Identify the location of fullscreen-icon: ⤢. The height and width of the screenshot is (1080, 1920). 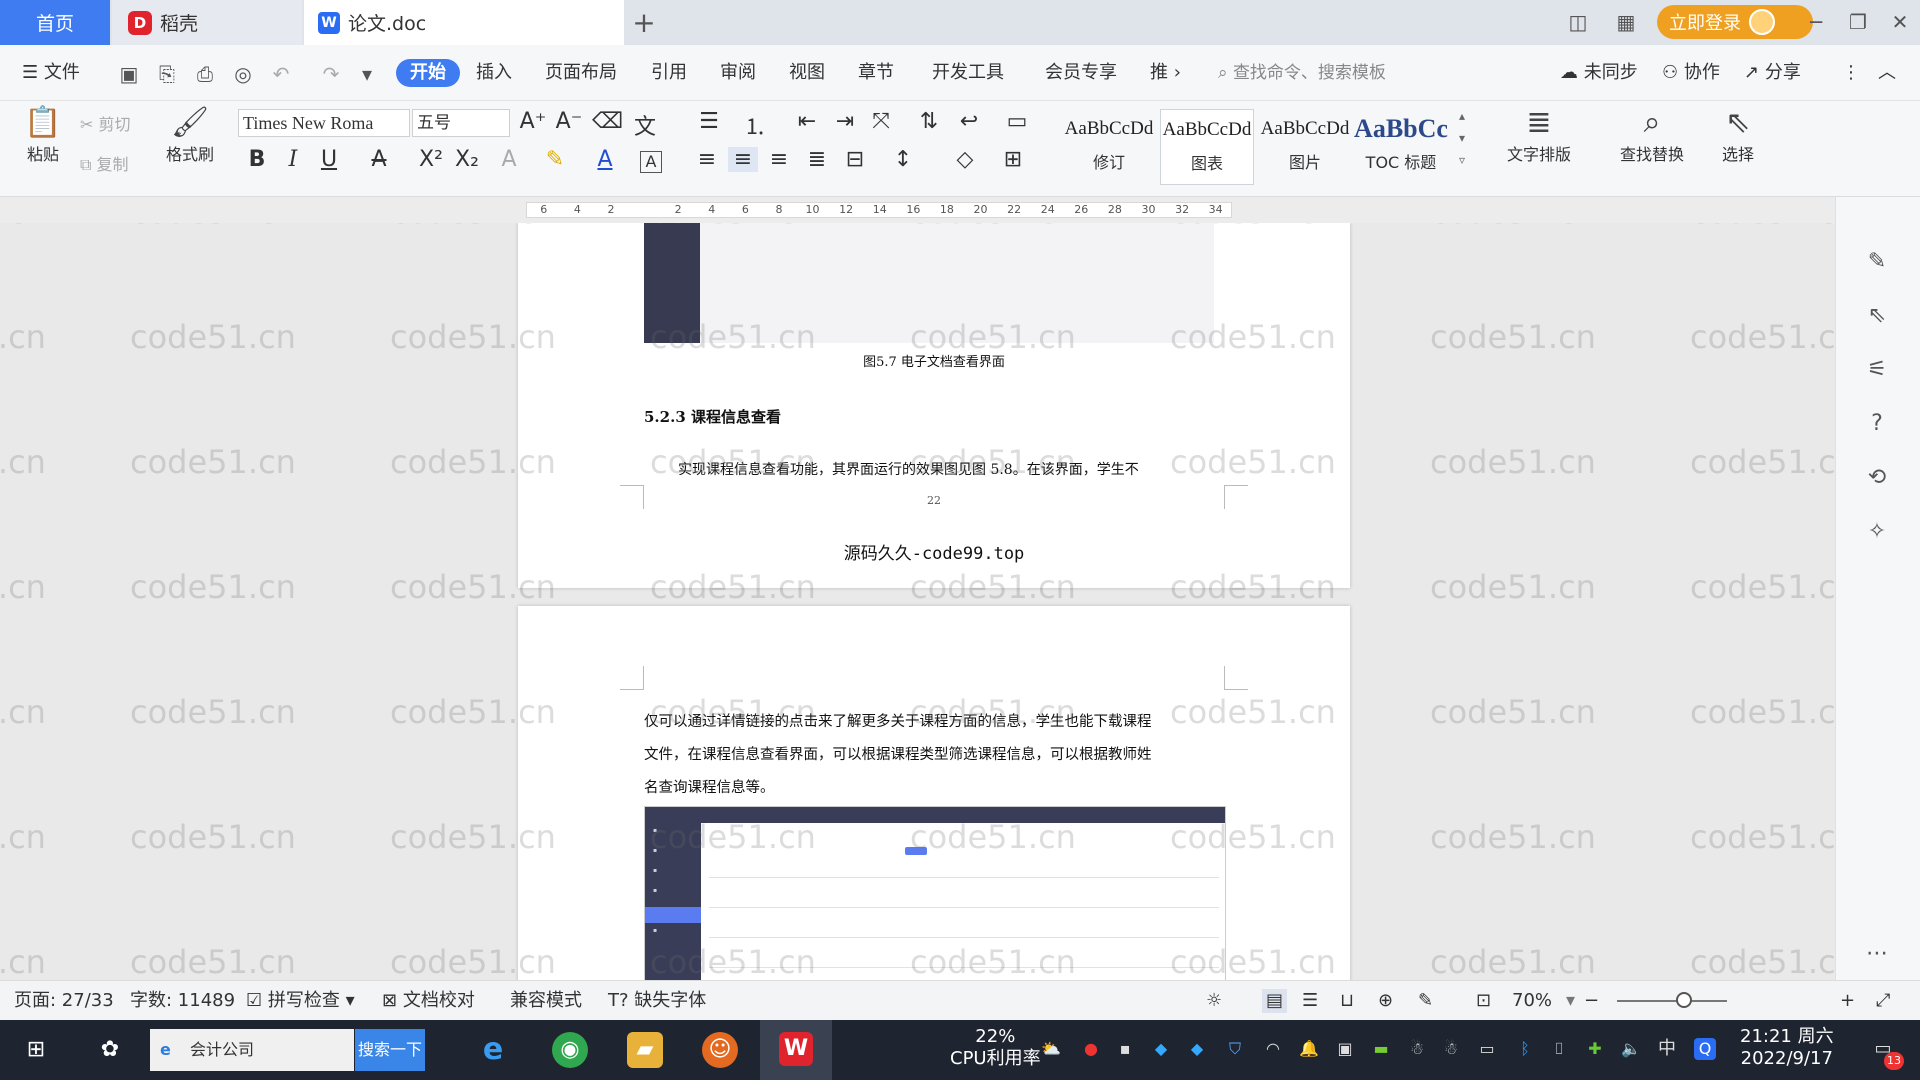
(1883, 1001).